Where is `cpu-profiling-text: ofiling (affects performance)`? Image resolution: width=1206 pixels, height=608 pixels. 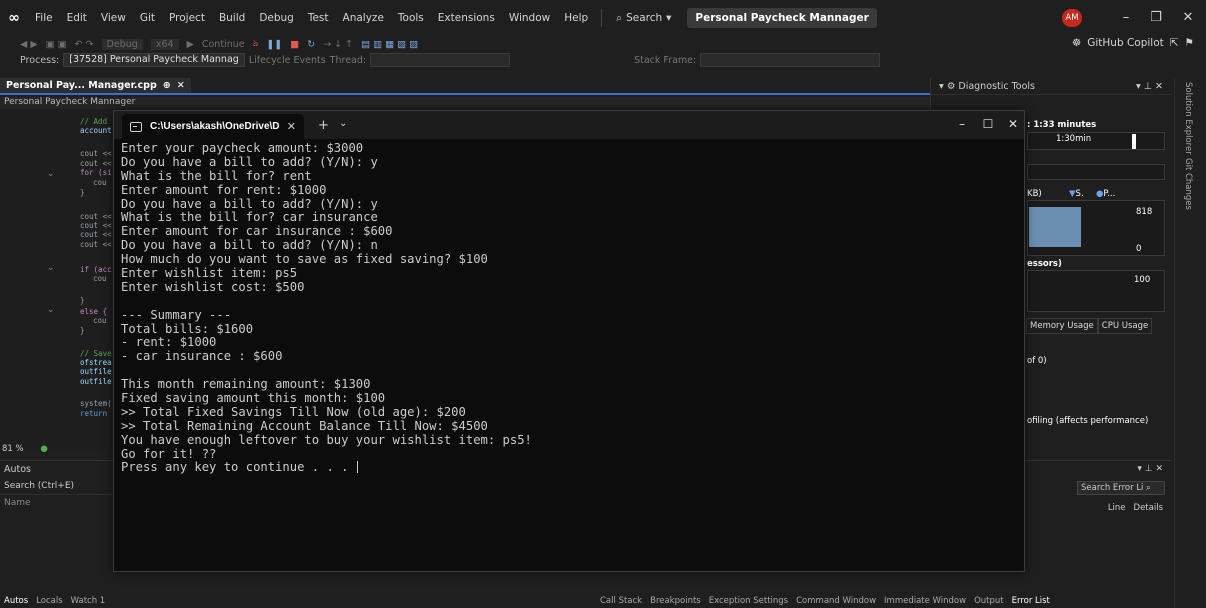 cpu-profiling-text: ofiling (affects performance) is located at coordinates (1087, 421).